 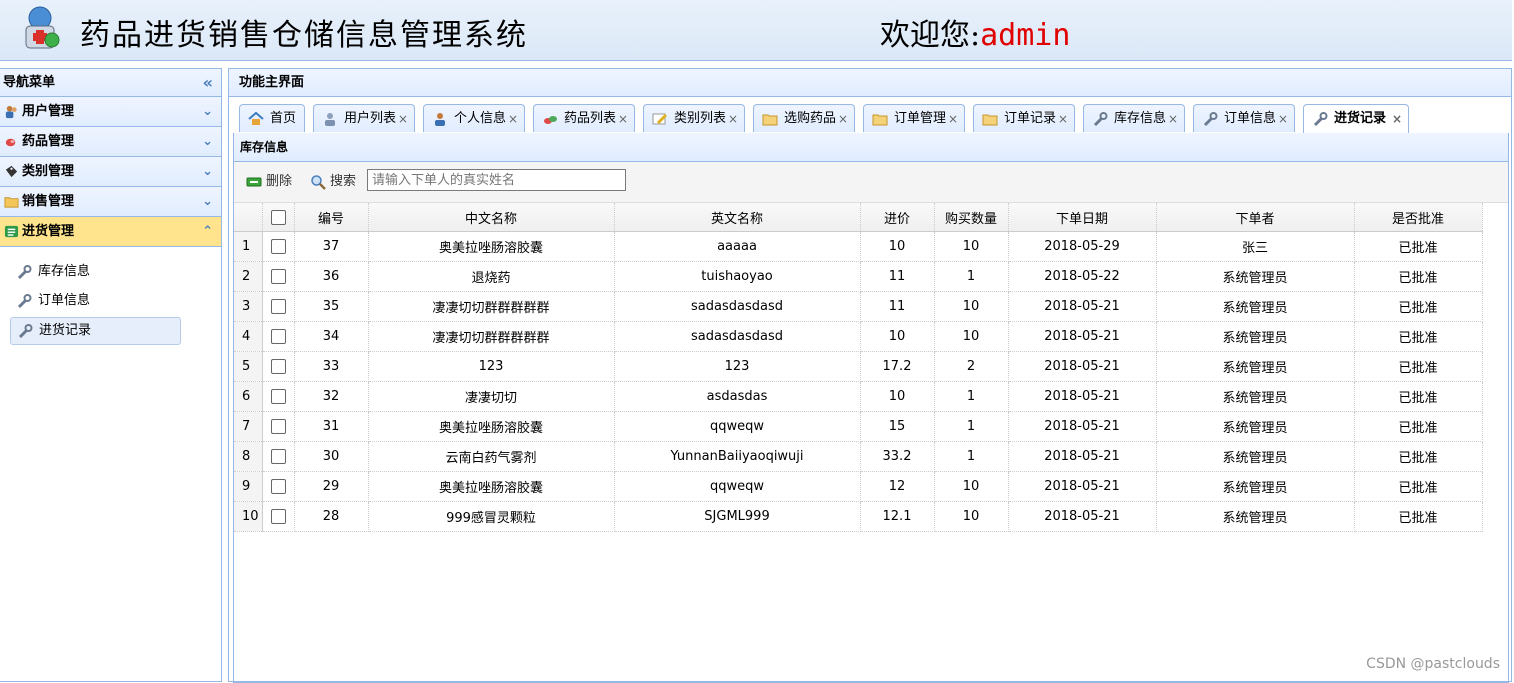 I want to click on tab-order-info: 订单信息 ×, so click(x=1244, y=118).